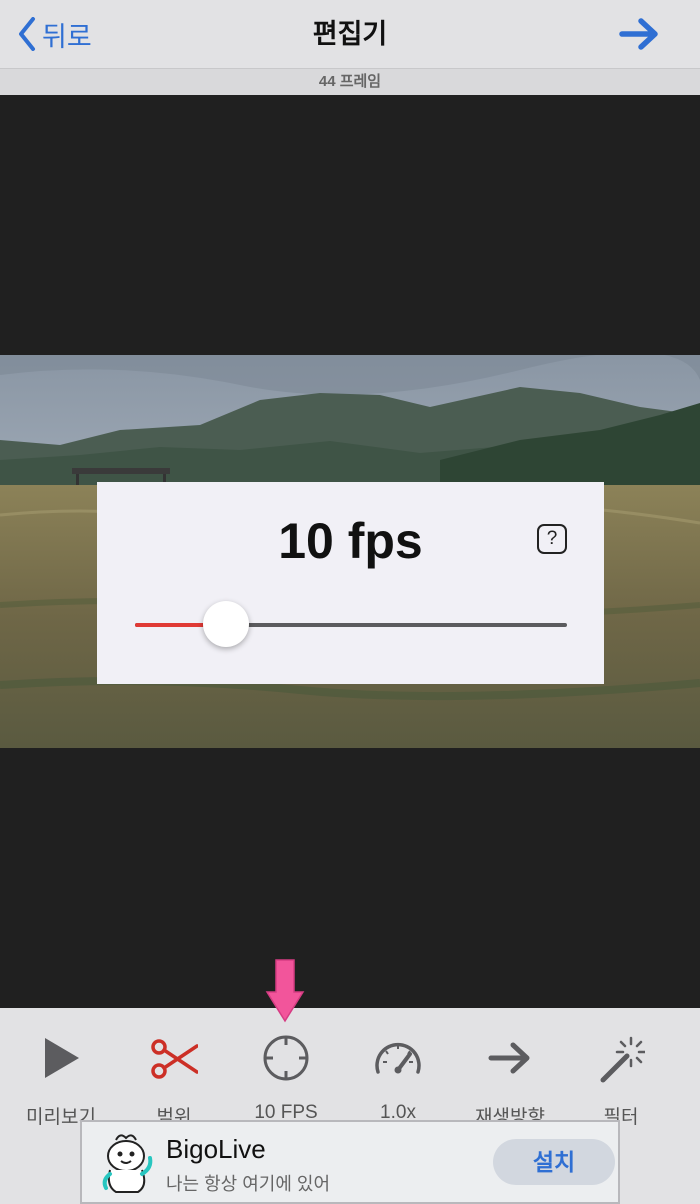 This screenshot has width=700, height=1204. What do you see at coordinates (174, 1059) in the screenshot?
I see `scissors-icon` at bounding box center [174, 1059].